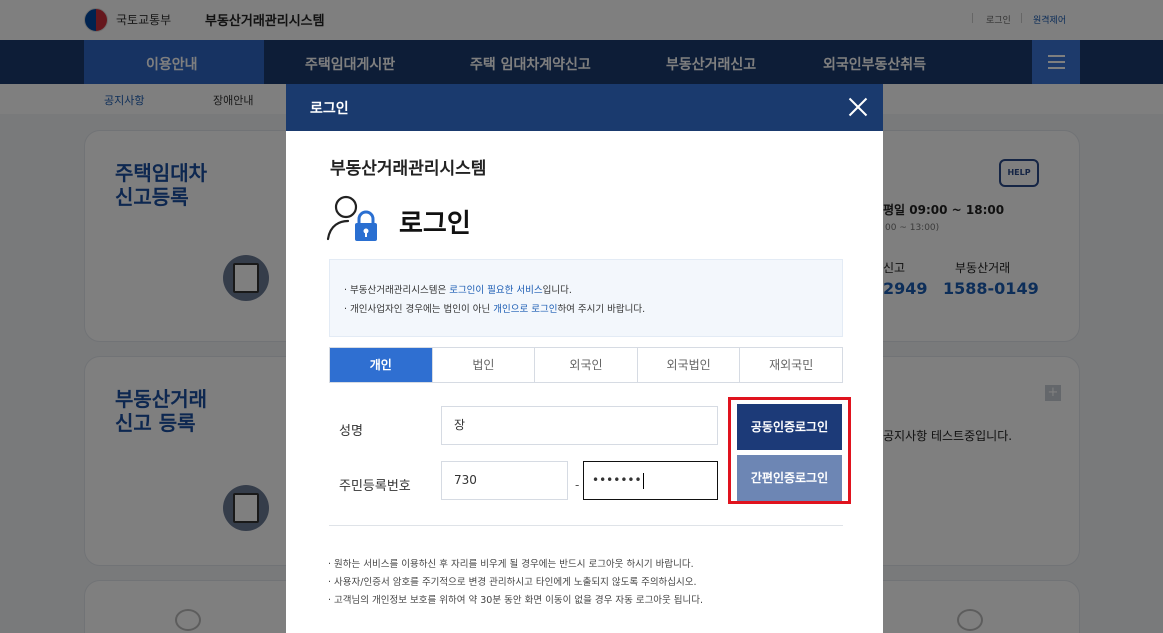  What do you see at coordinates (483, 365) in the screenshot?
I see `tab-corporation: 법인` at bounding box center [483, 365].